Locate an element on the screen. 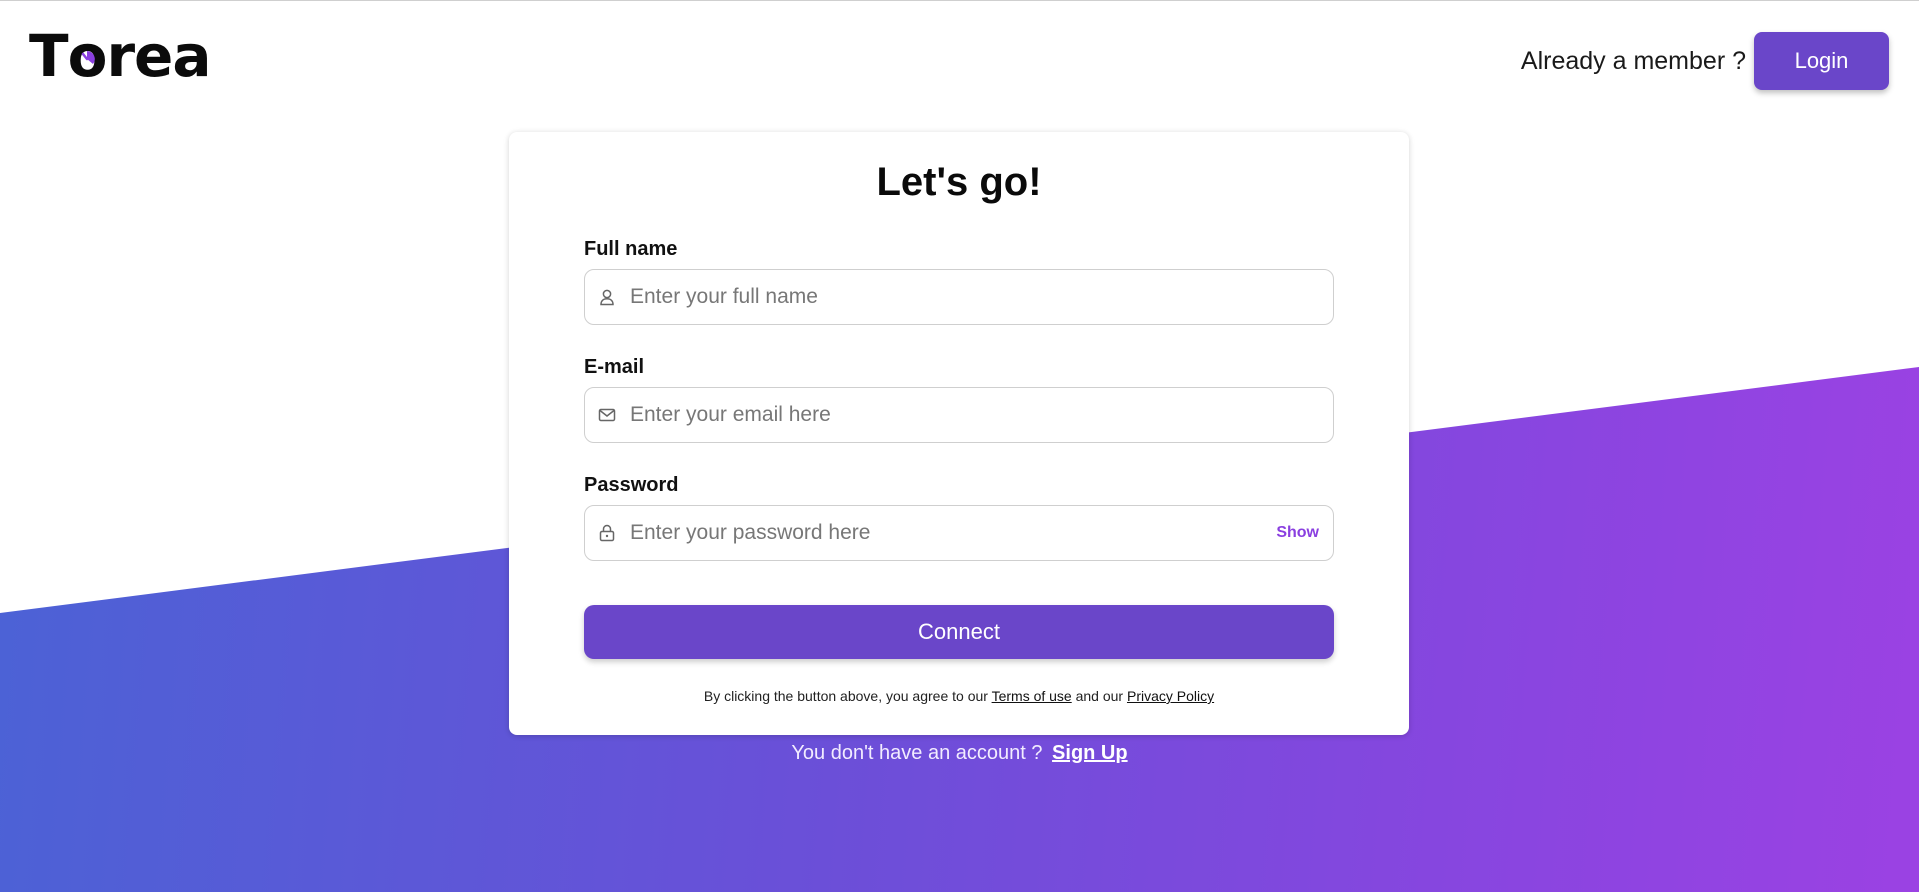 The width and height of the screenshot is (1919, 892). clock-icon is located at coordinates (88, 57).